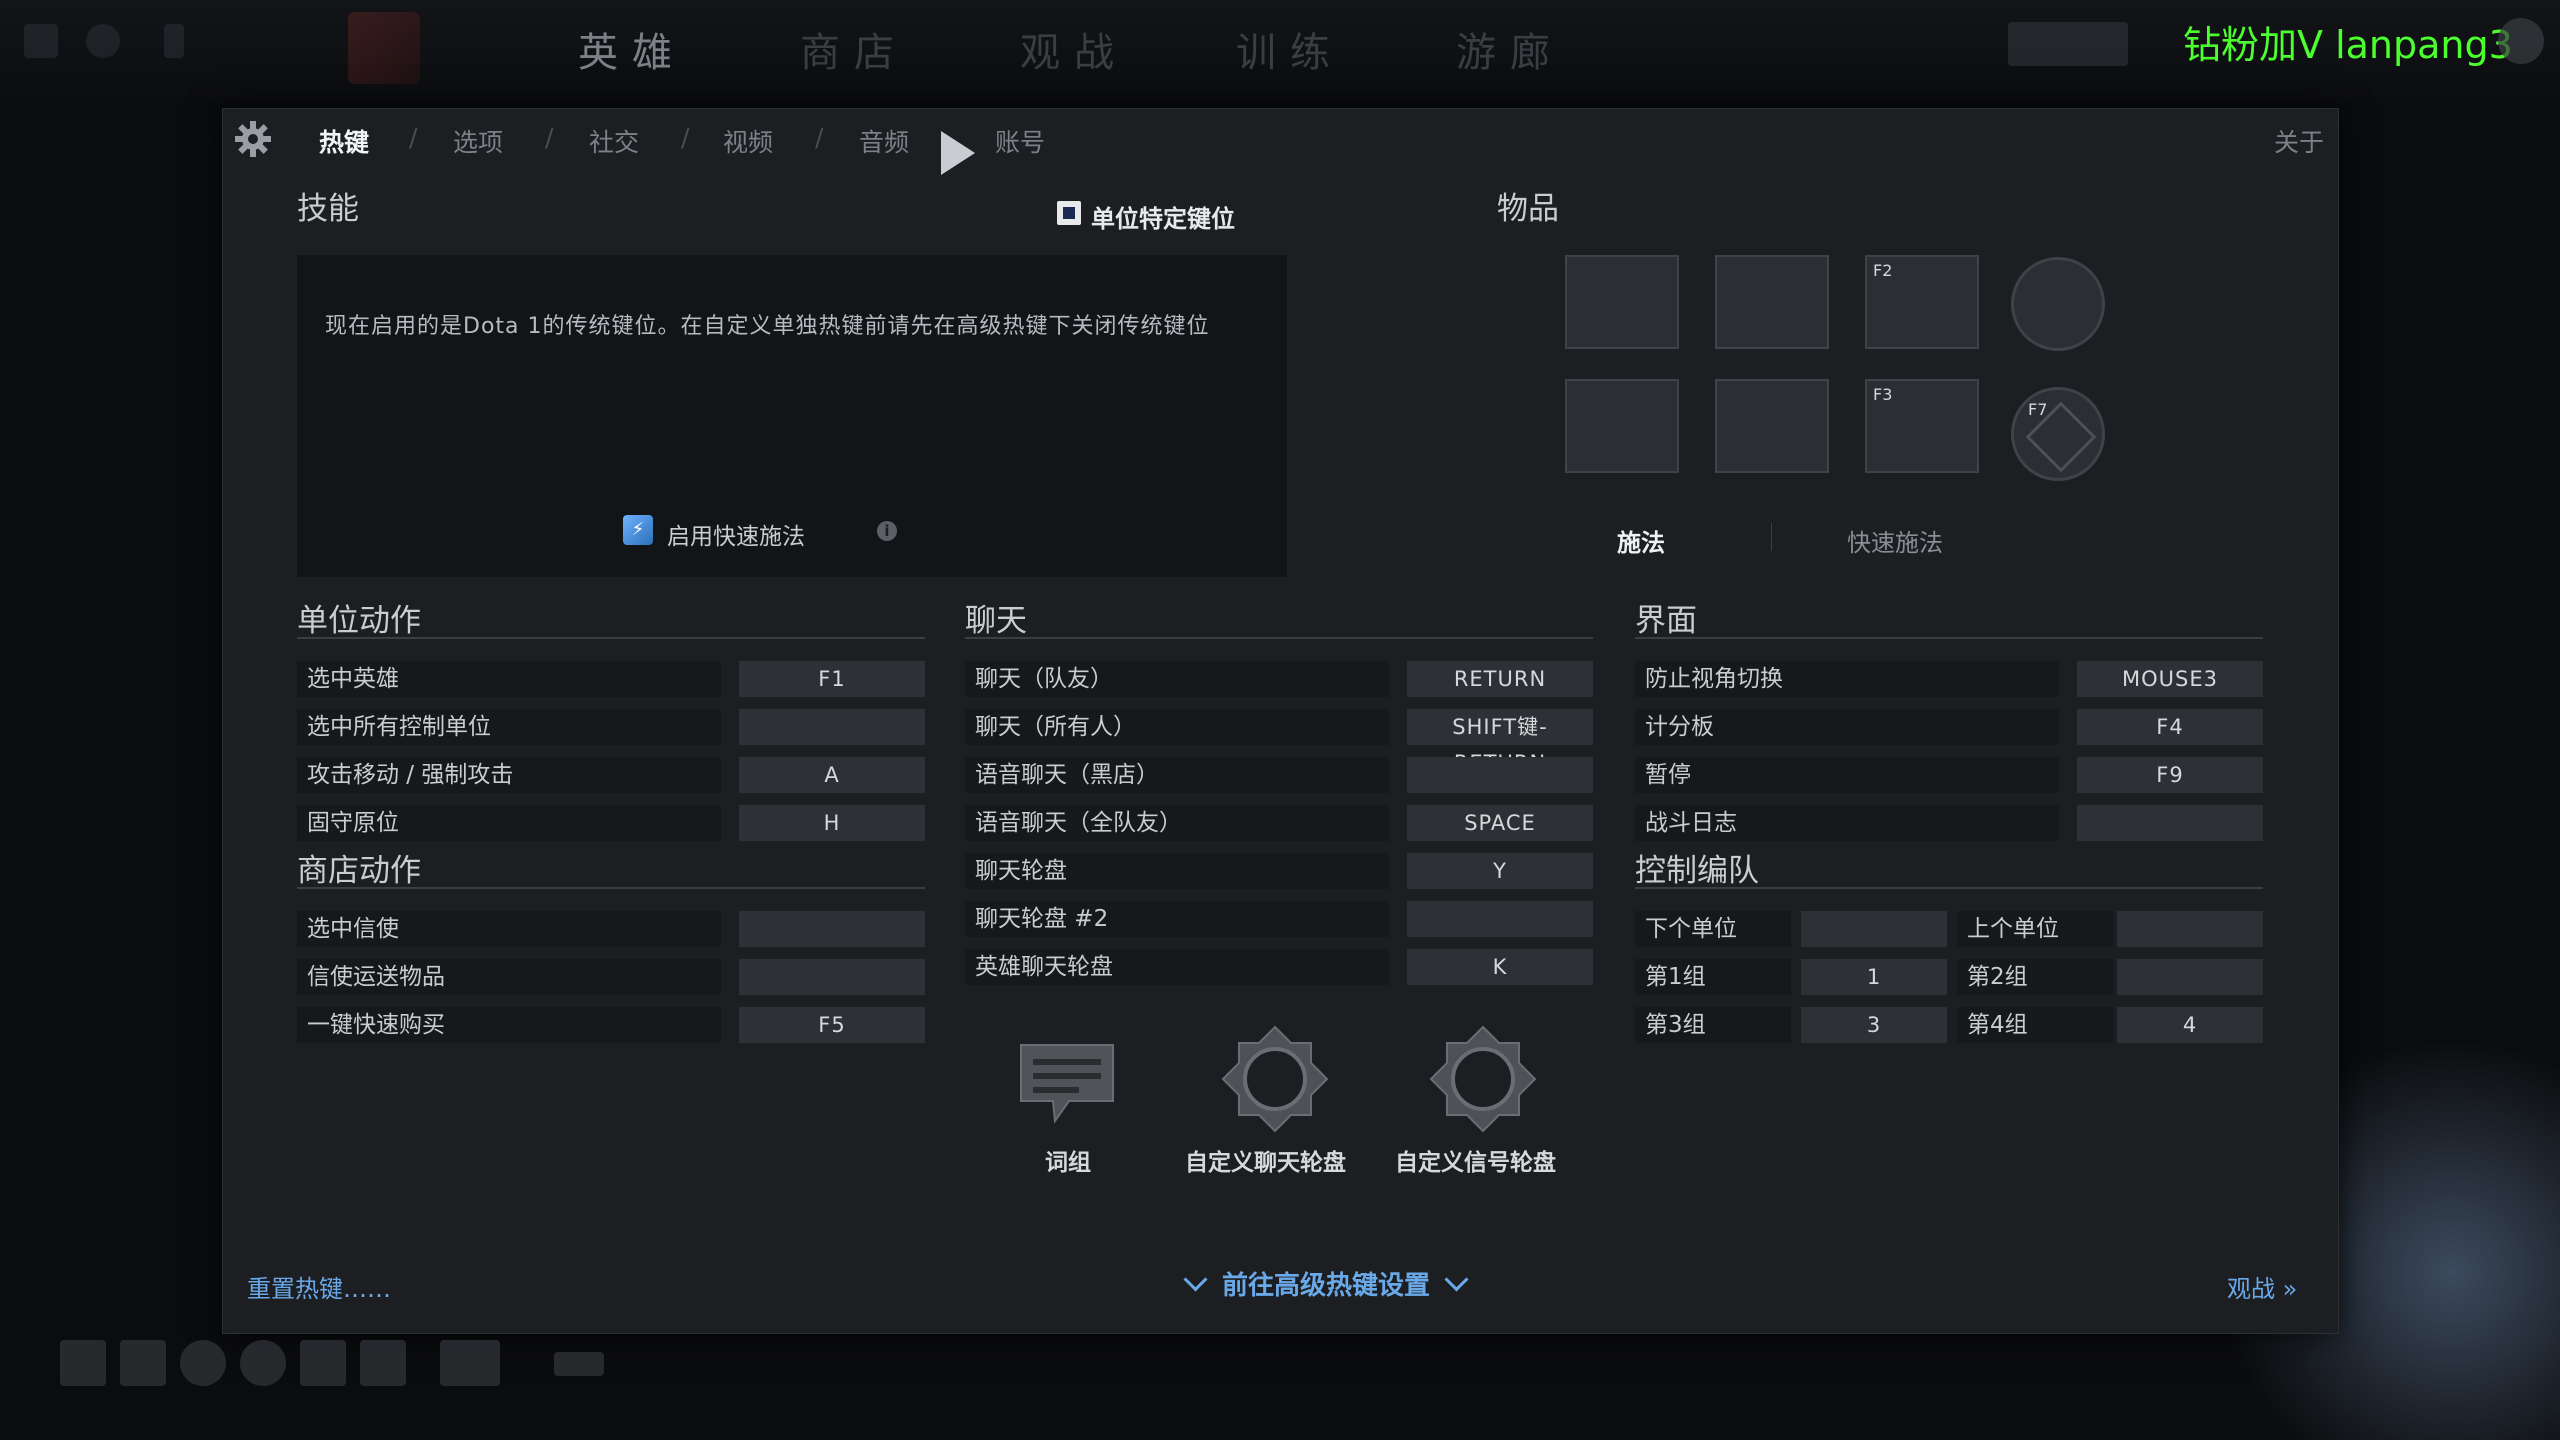  I want to click on unit_actions-hotkey-button: F1, so click(832, 679).